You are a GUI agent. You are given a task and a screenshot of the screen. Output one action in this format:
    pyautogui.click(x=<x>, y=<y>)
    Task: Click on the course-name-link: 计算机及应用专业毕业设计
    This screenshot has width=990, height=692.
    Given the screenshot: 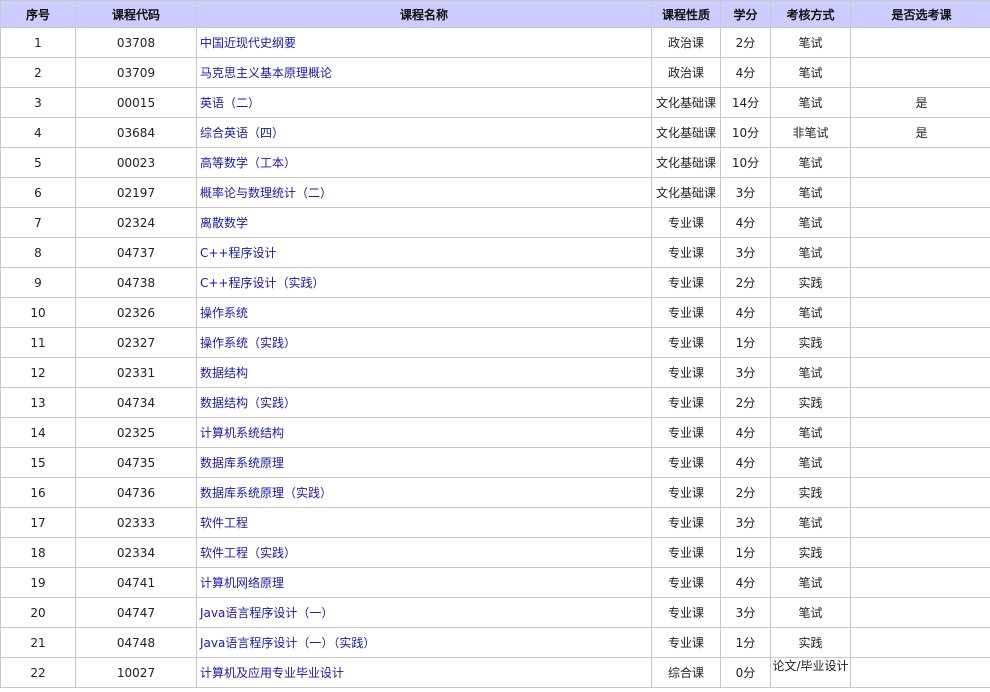 What is the action you would take?
    pyautogui.click(x=272, y=673)
    